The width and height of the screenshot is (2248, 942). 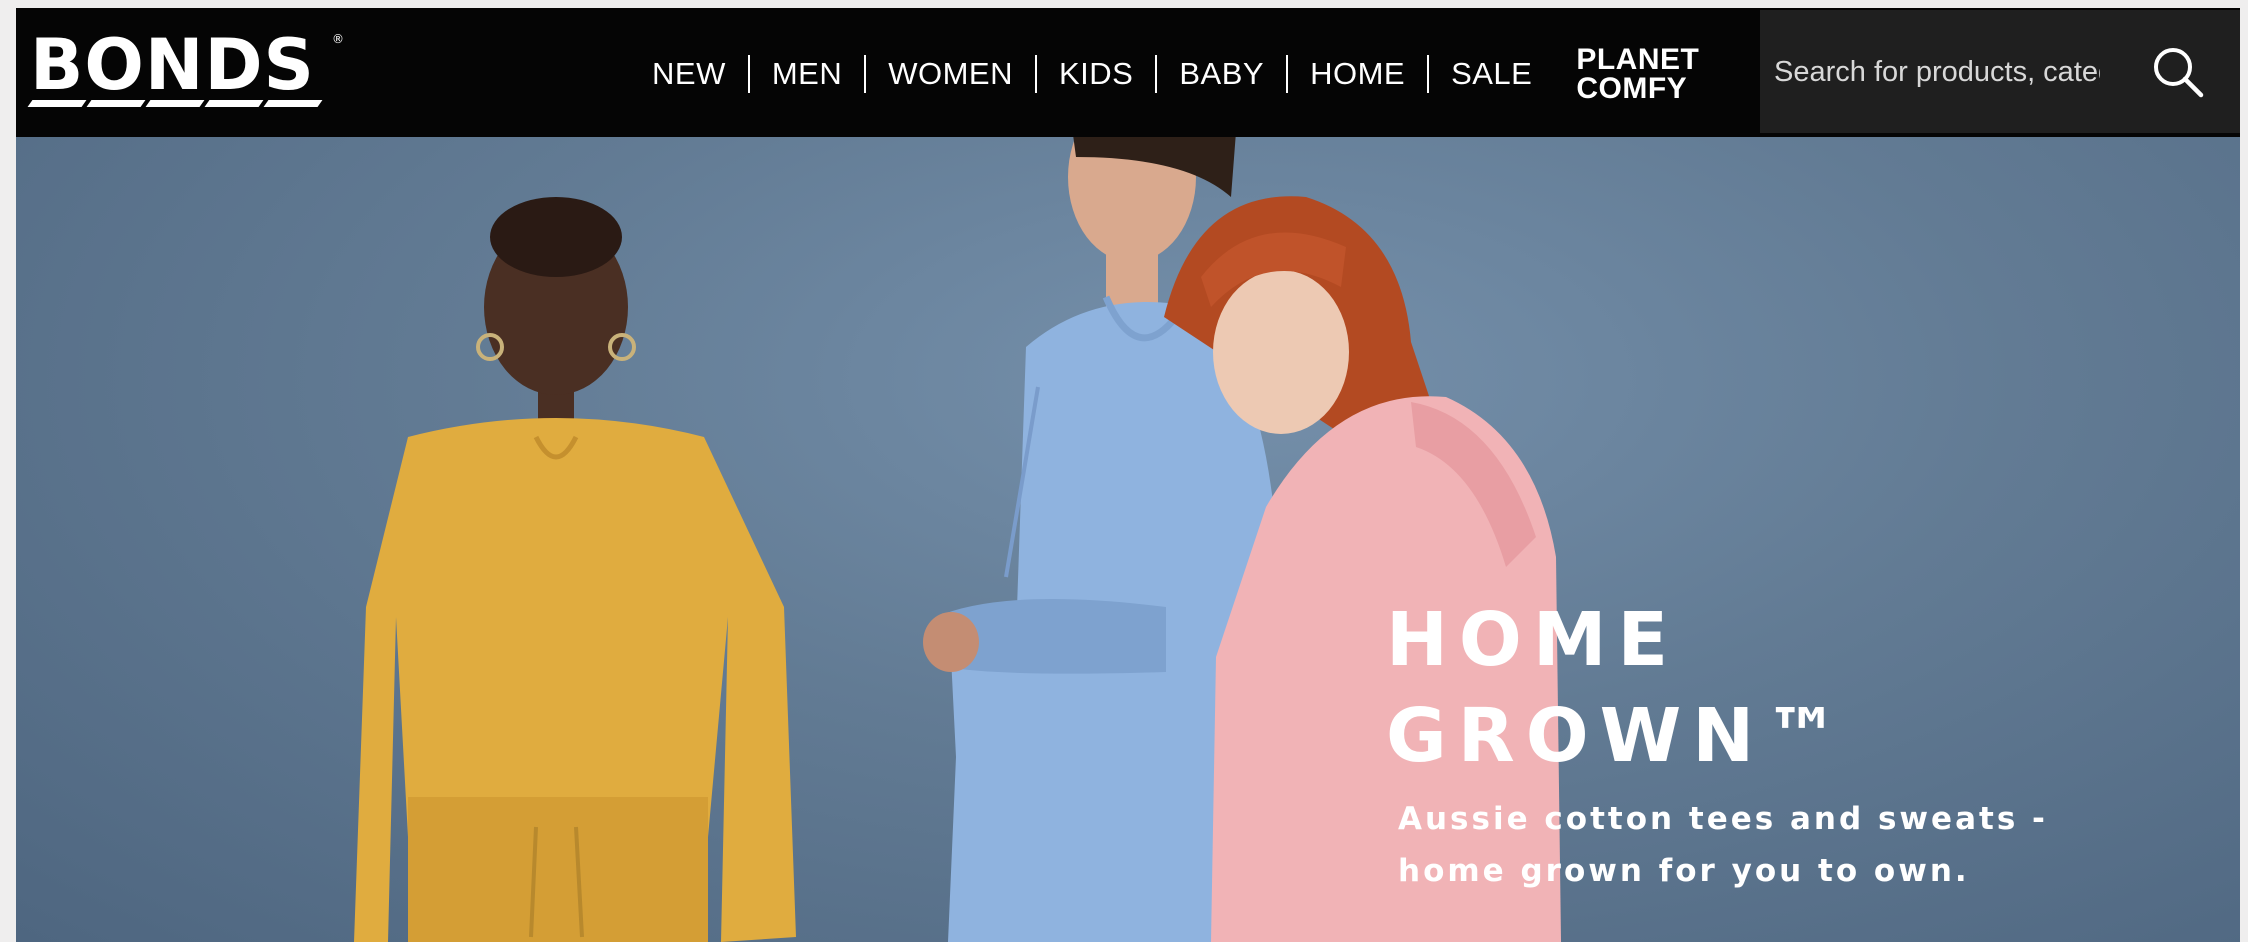 What do you see at coordinates (951, 74) in the screenshot?
I see `nav-item-women: WOMEN` at bounding box center [951, 74].